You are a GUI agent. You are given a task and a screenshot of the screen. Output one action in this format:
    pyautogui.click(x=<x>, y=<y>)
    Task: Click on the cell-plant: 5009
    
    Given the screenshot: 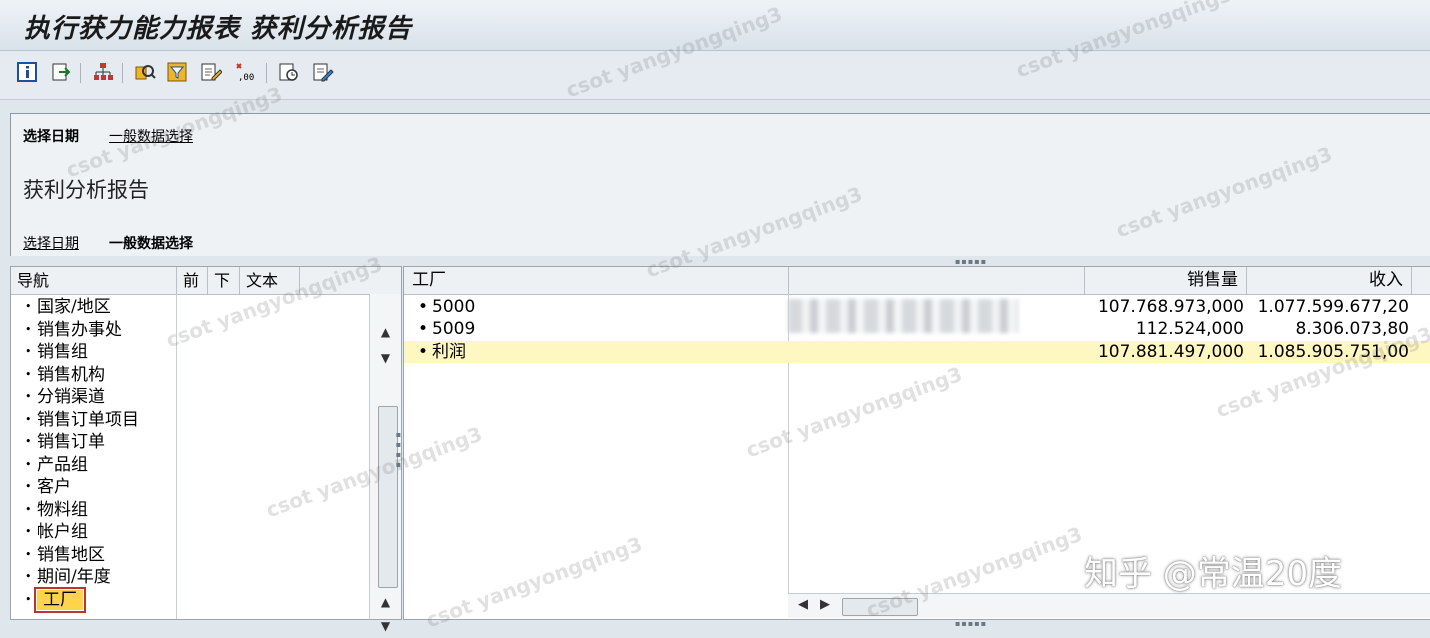 What is the action you would take?
    pyautogui.click(x=454, y=329)
    